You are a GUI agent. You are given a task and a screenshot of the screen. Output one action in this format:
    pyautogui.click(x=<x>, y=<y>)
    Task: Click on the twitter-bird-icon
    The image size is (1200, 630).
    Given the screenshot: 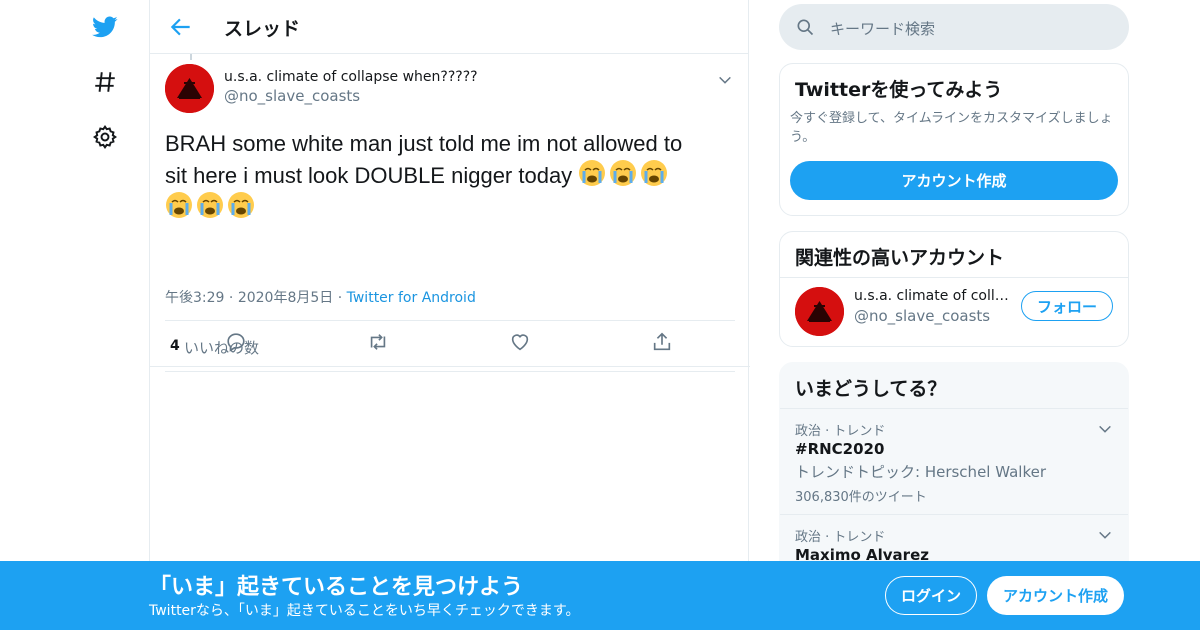 What is the action you would take?
    pyautogui.click(x=105, y=27)
    